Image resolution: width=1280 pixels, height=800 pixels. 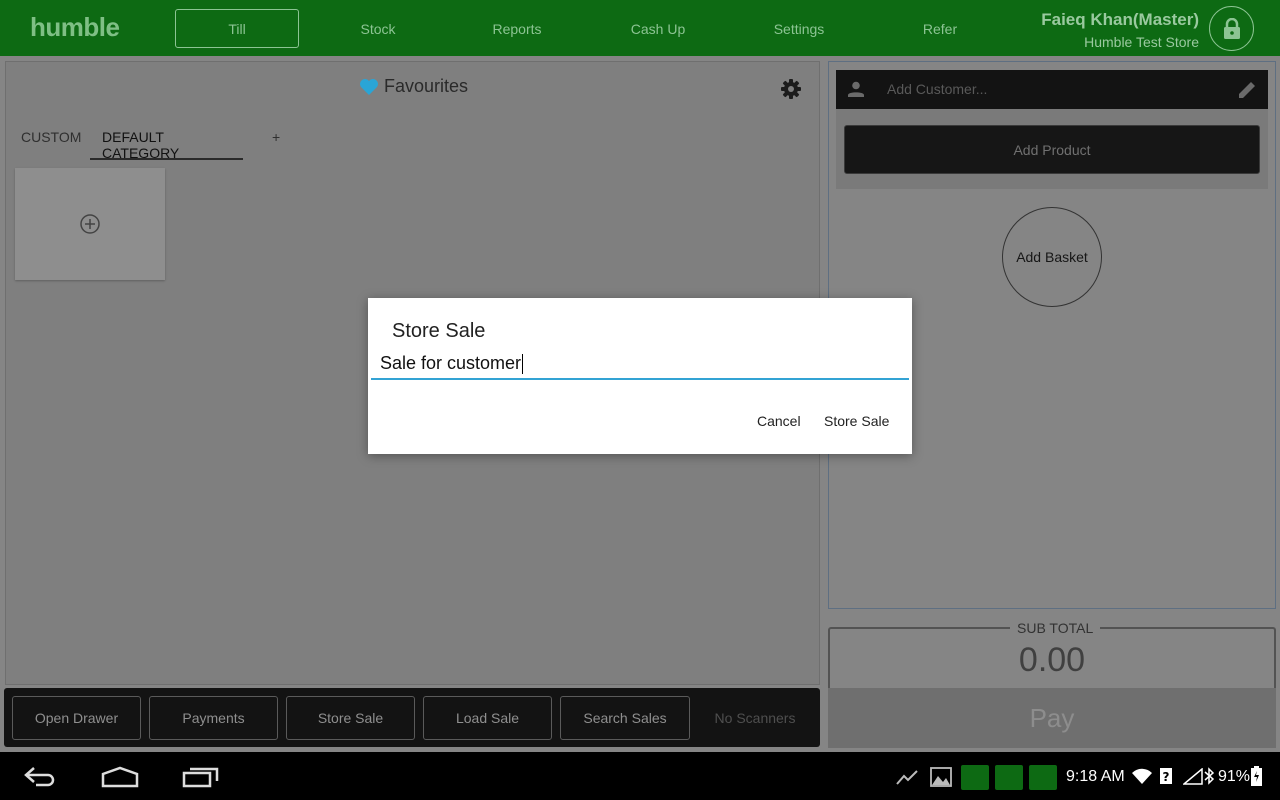 What do you see at coordinates (369, 86) in the screenshot?
I see `heart-icon` at bounding box center [369, 86].